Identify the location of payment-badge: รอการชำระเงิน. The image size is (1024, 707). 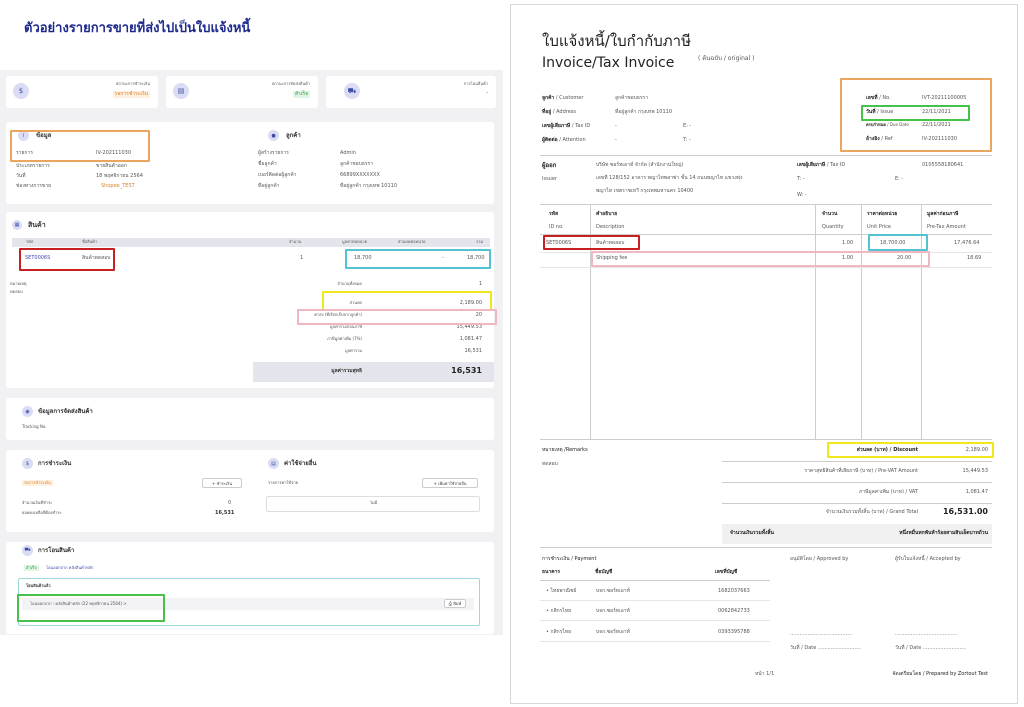
(37, 483).